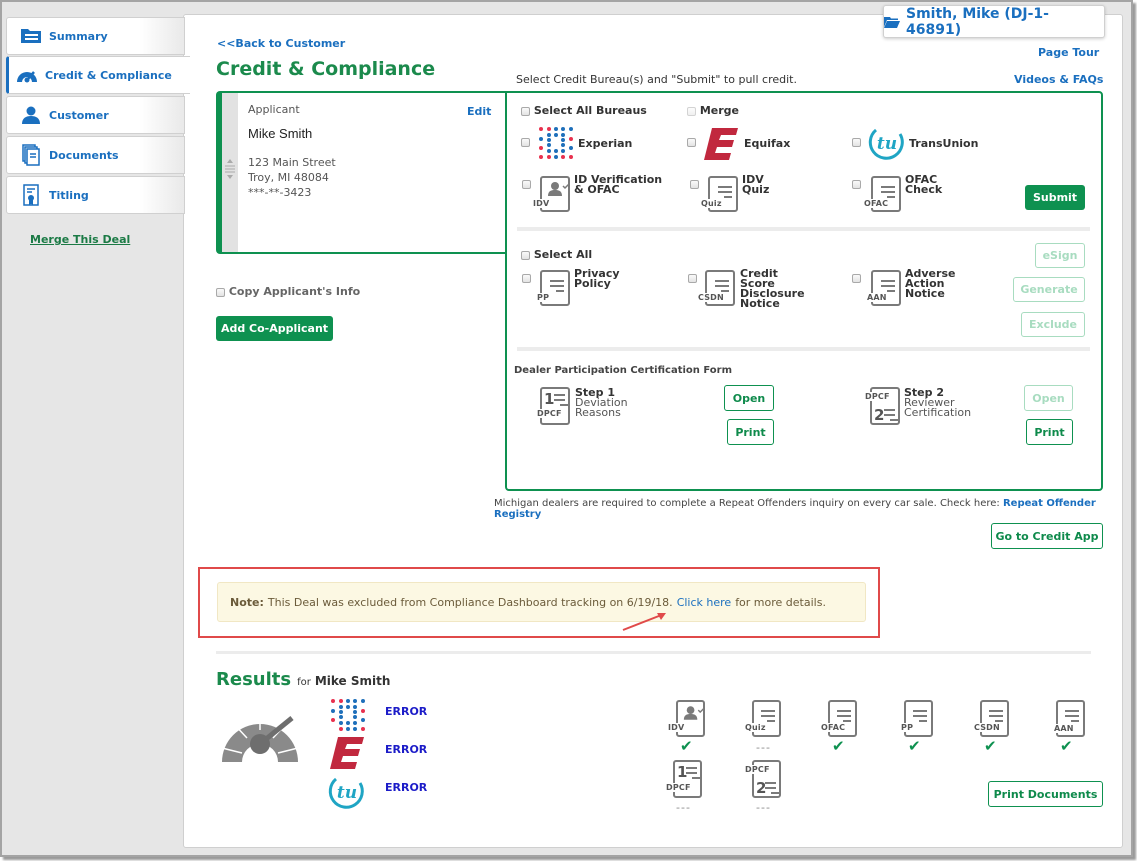 This screenshot has height=861, width=1137. What do you see at coordinates (352, 681) in the screenshot?
I see `results-name: Mike Smith` at bounding box center [352, 681].